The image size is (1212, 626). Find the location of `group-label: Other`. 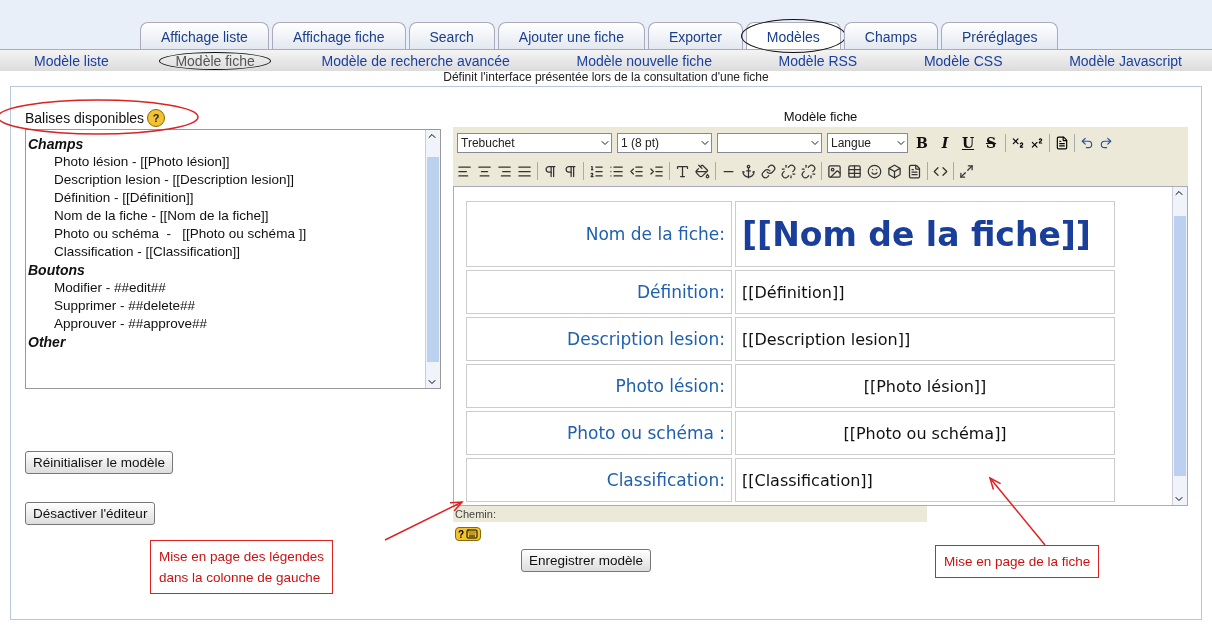

group-label: Other is located at coordinates (47, 342).